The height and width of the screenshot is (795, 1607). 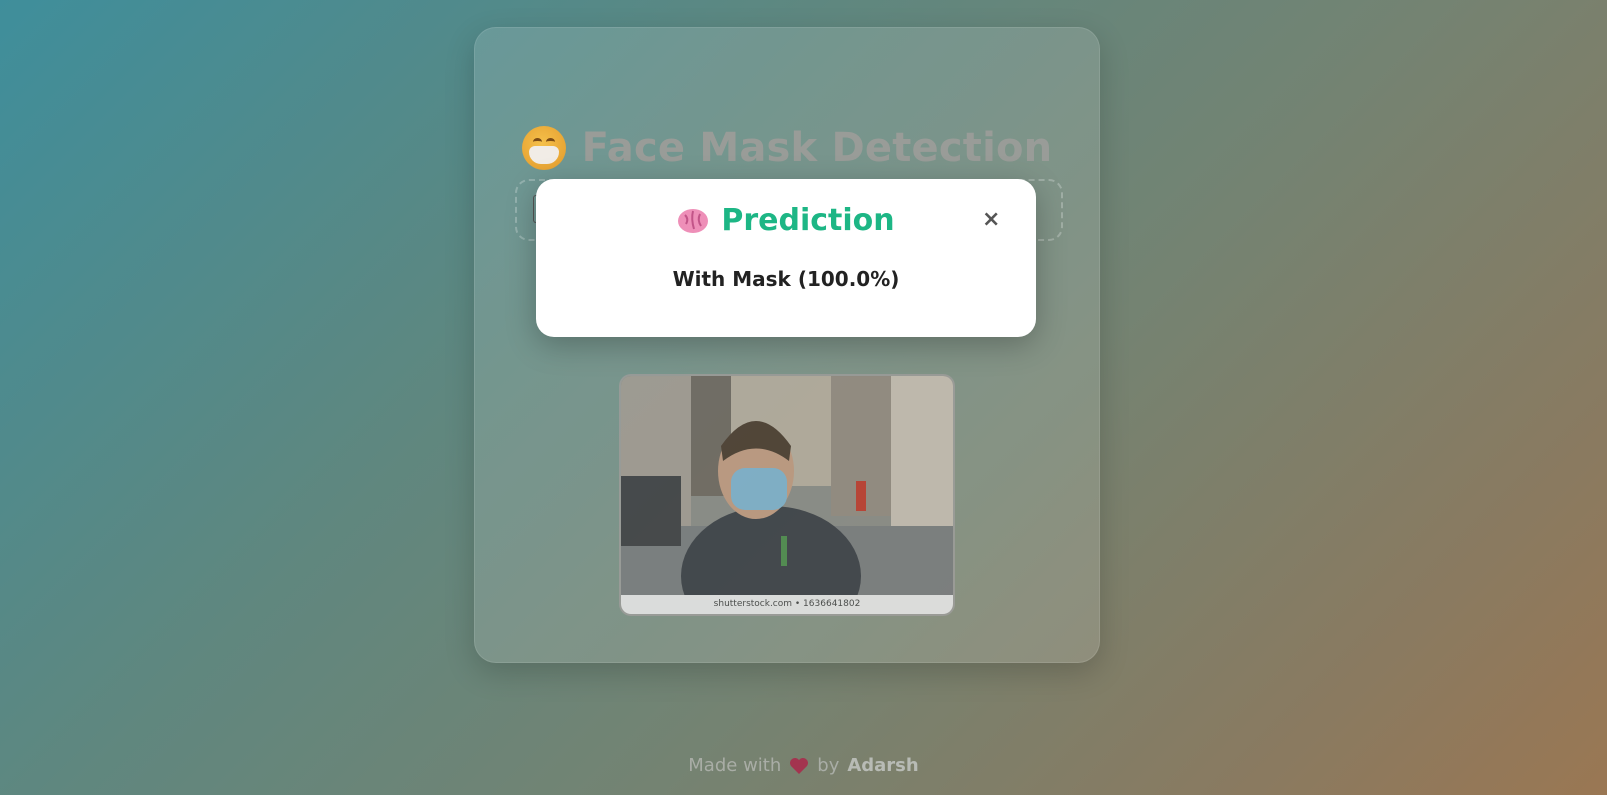 What do you see at coordinates (786, 279) in the screenshot?
I see `prediction-result: With Mask (100.0%)` at bounding box center [786, 279].